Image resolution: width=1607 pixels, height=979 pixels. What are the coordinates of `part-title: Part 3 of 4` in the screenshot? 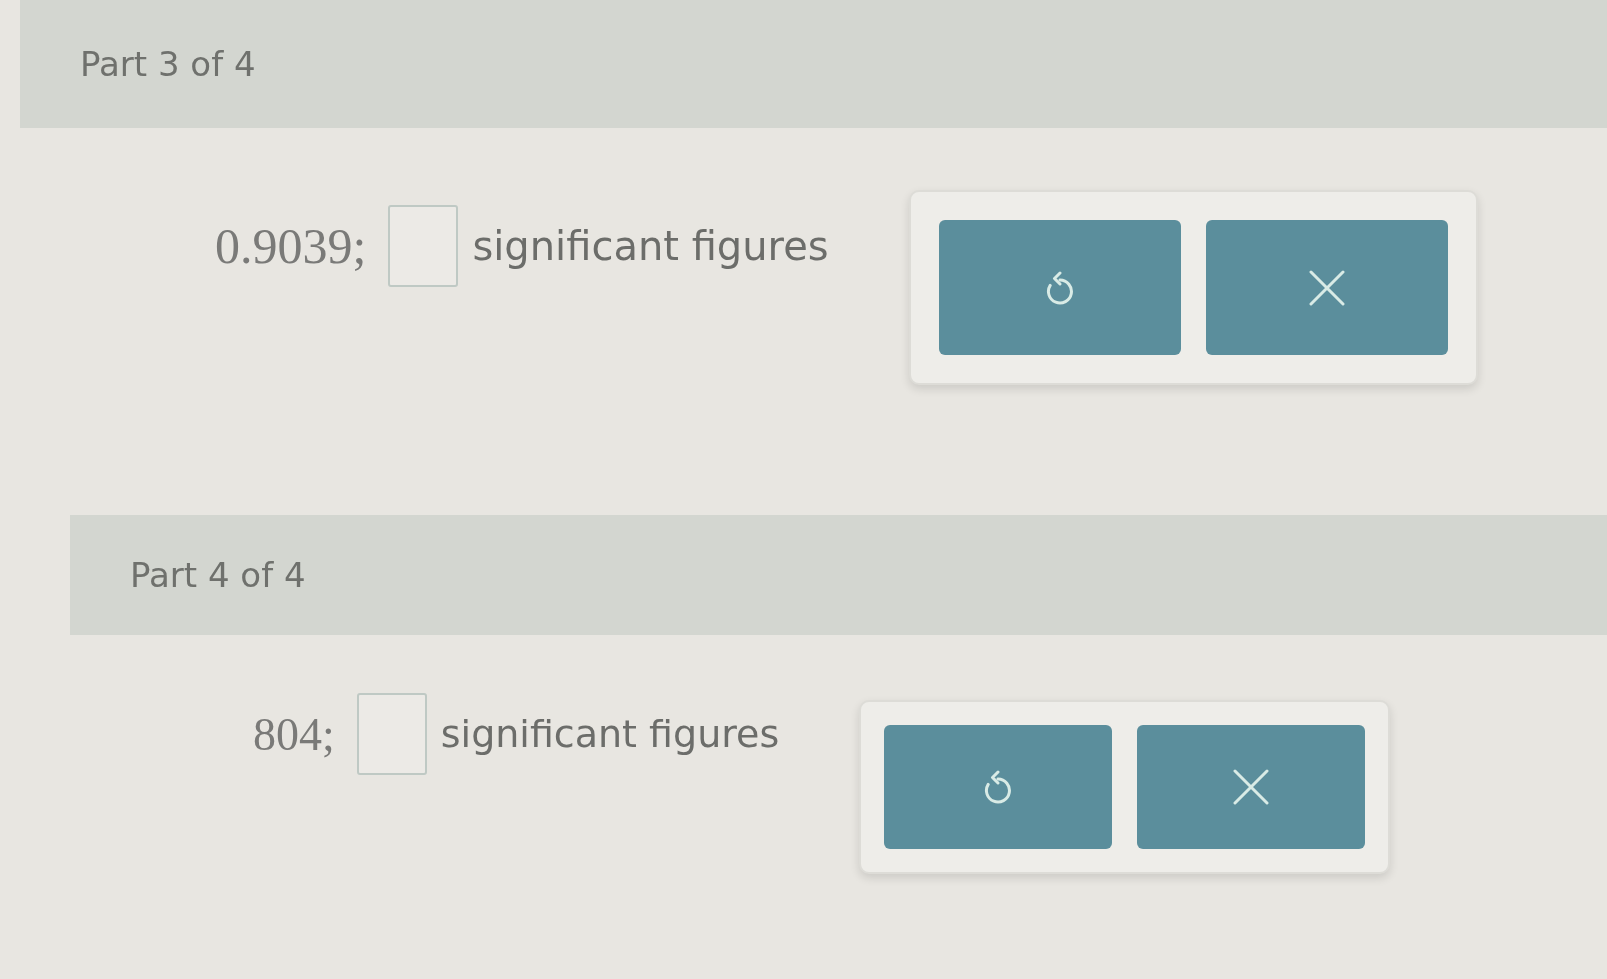 It's located at (168, 64).